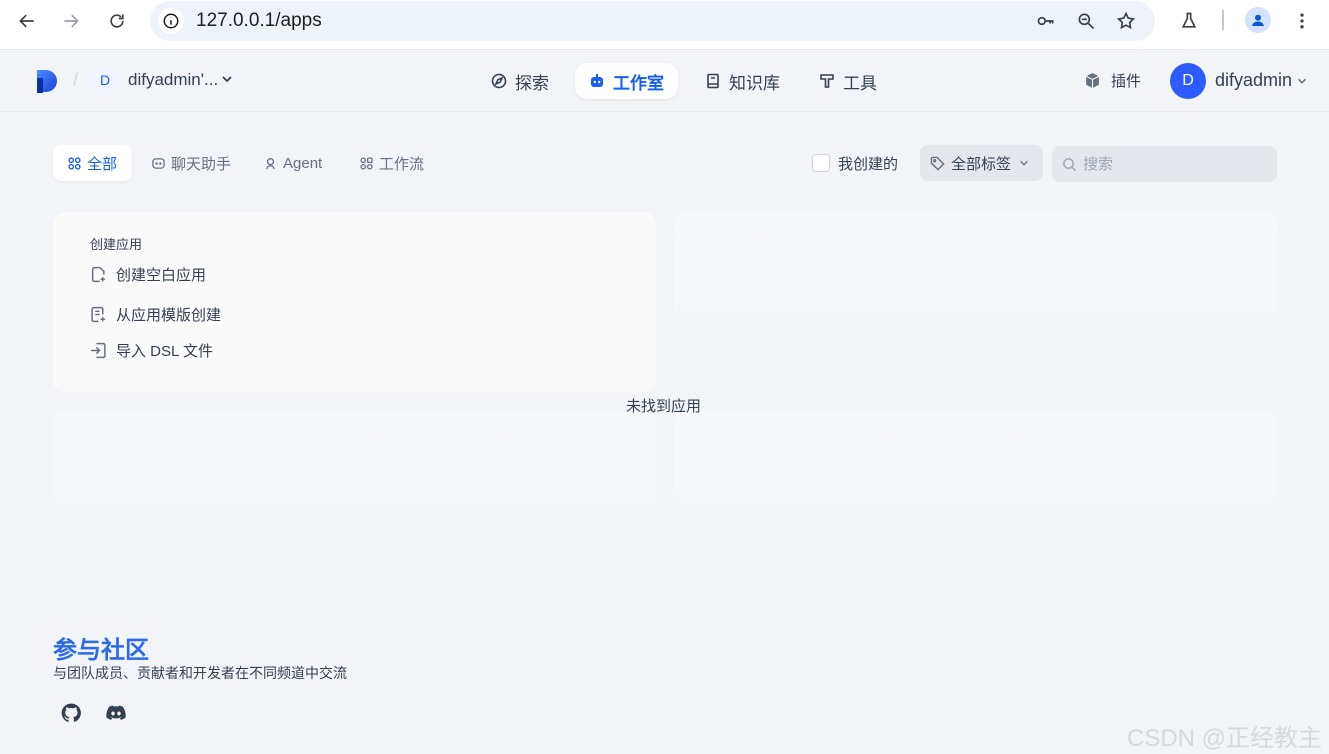  Describe the element at coordinates (98, 350) in the screenshot. I see `import-icon` at that location.